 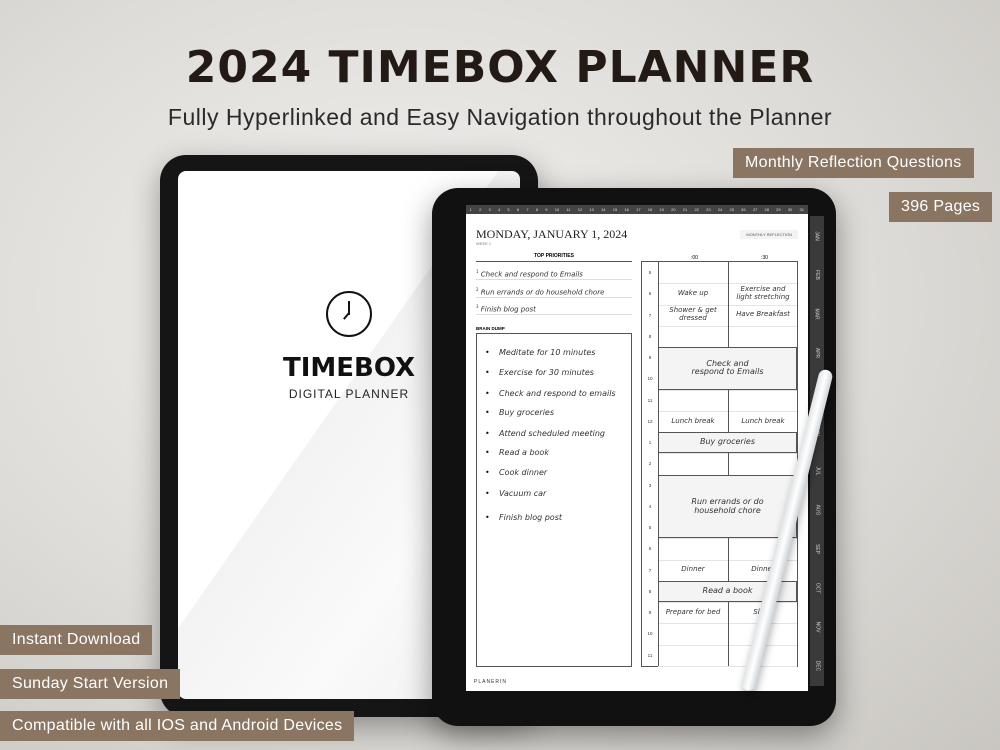 What do you see at coordinates (554, 257) in the screenshot?
I see `top-priorities-heading: TOP PRIORITIES` at bounding box center [554, 257].